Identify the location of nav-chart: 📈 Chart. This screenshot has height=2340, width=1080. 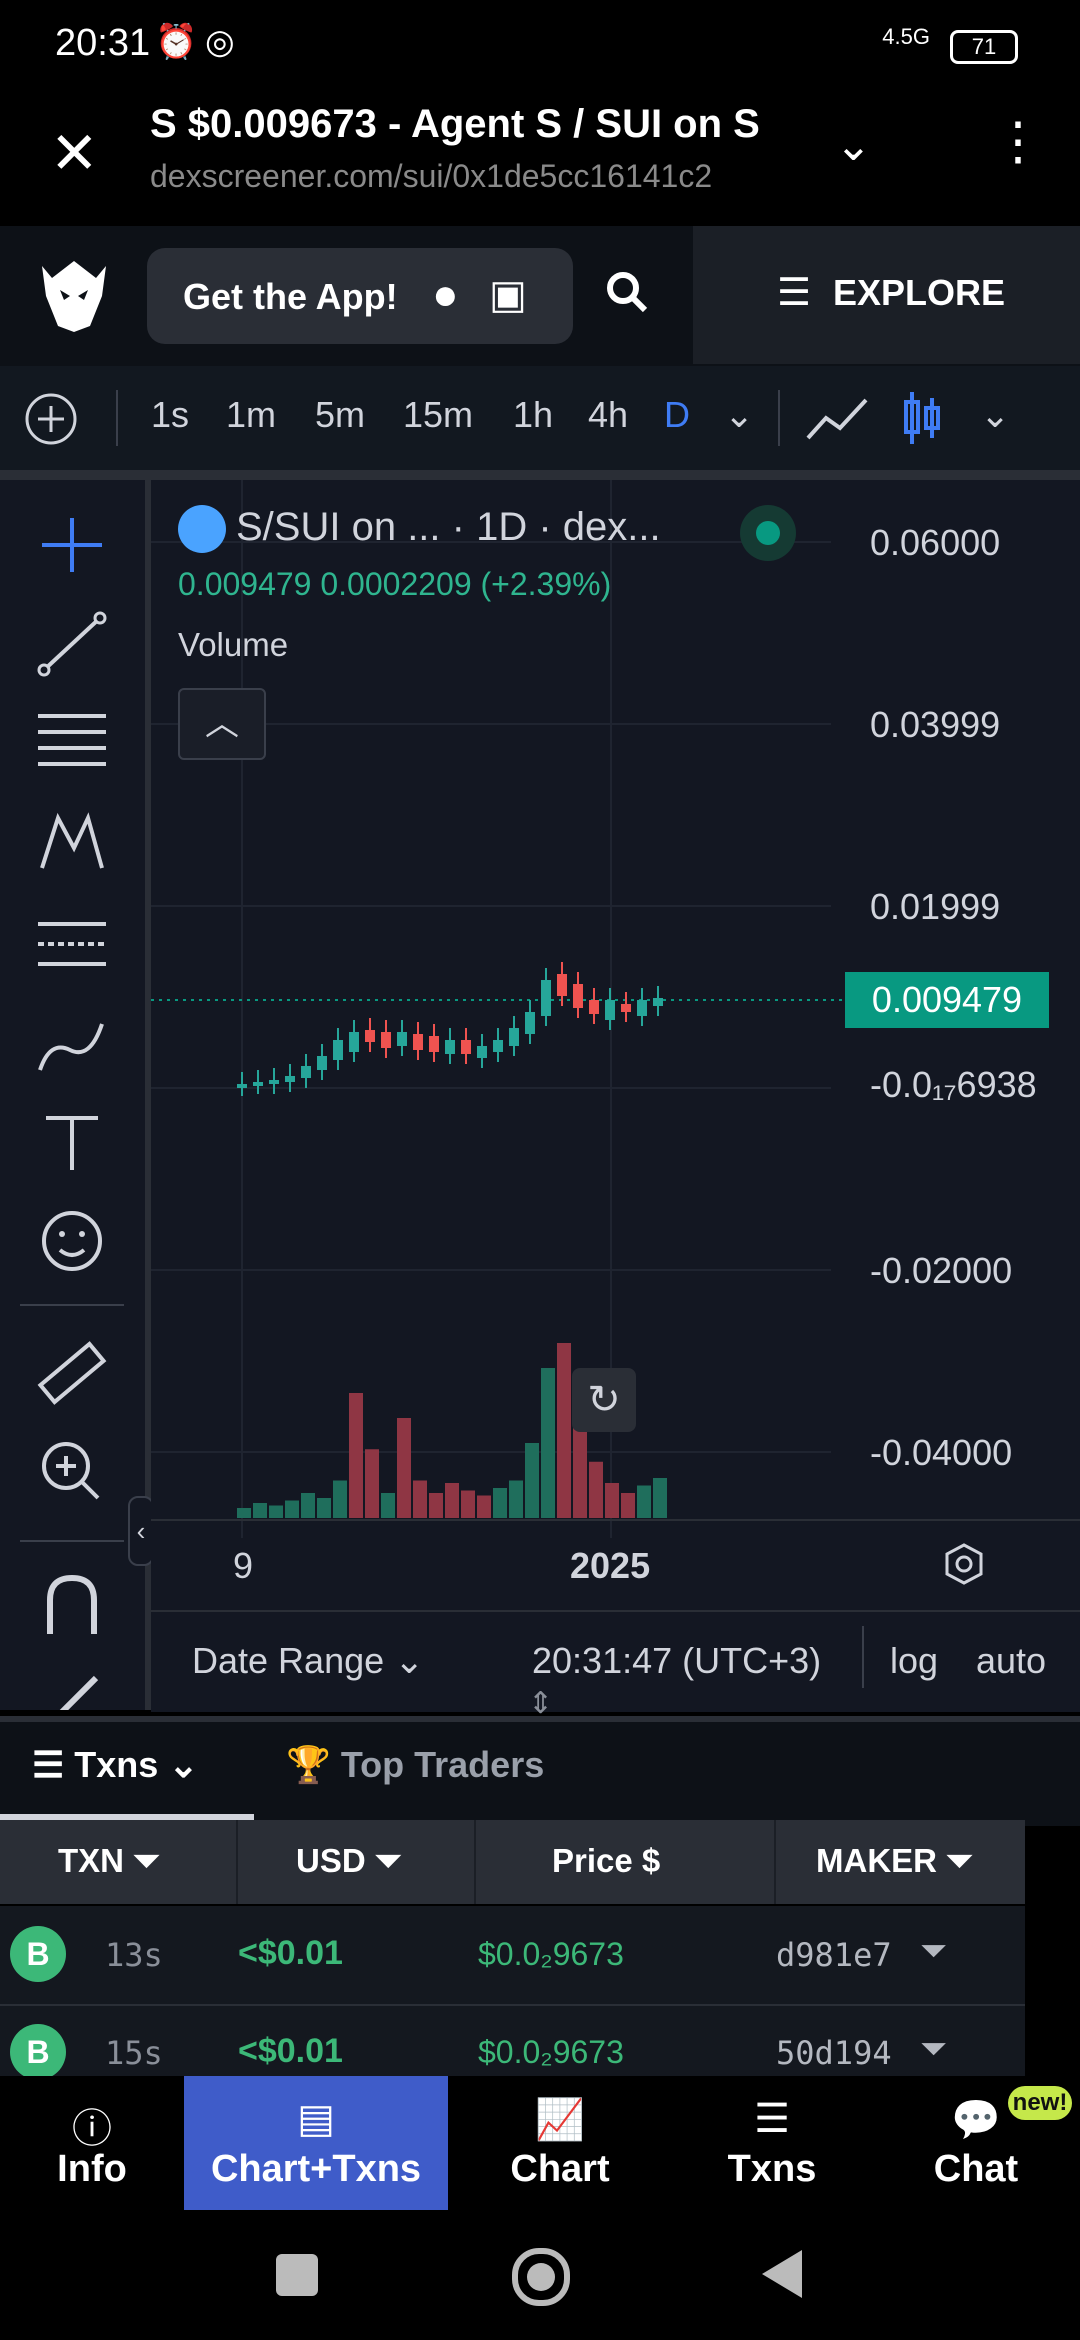
(560, 2143).